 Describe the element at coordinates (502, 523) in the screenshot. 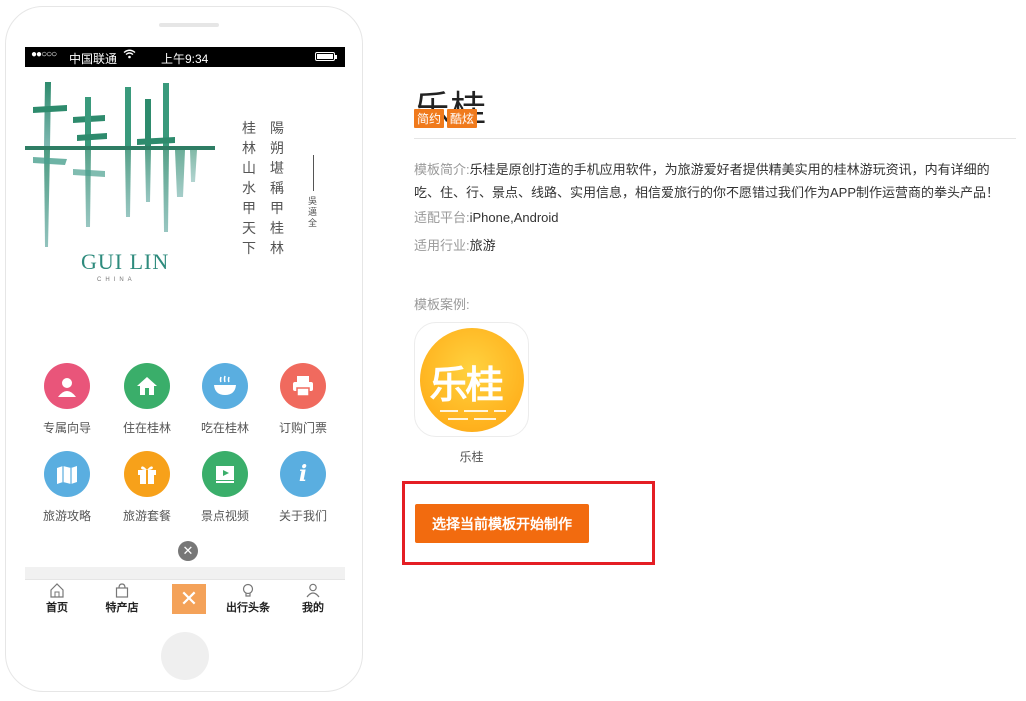

I see `start-making-button: 选择当前模板开始制作` at that location.